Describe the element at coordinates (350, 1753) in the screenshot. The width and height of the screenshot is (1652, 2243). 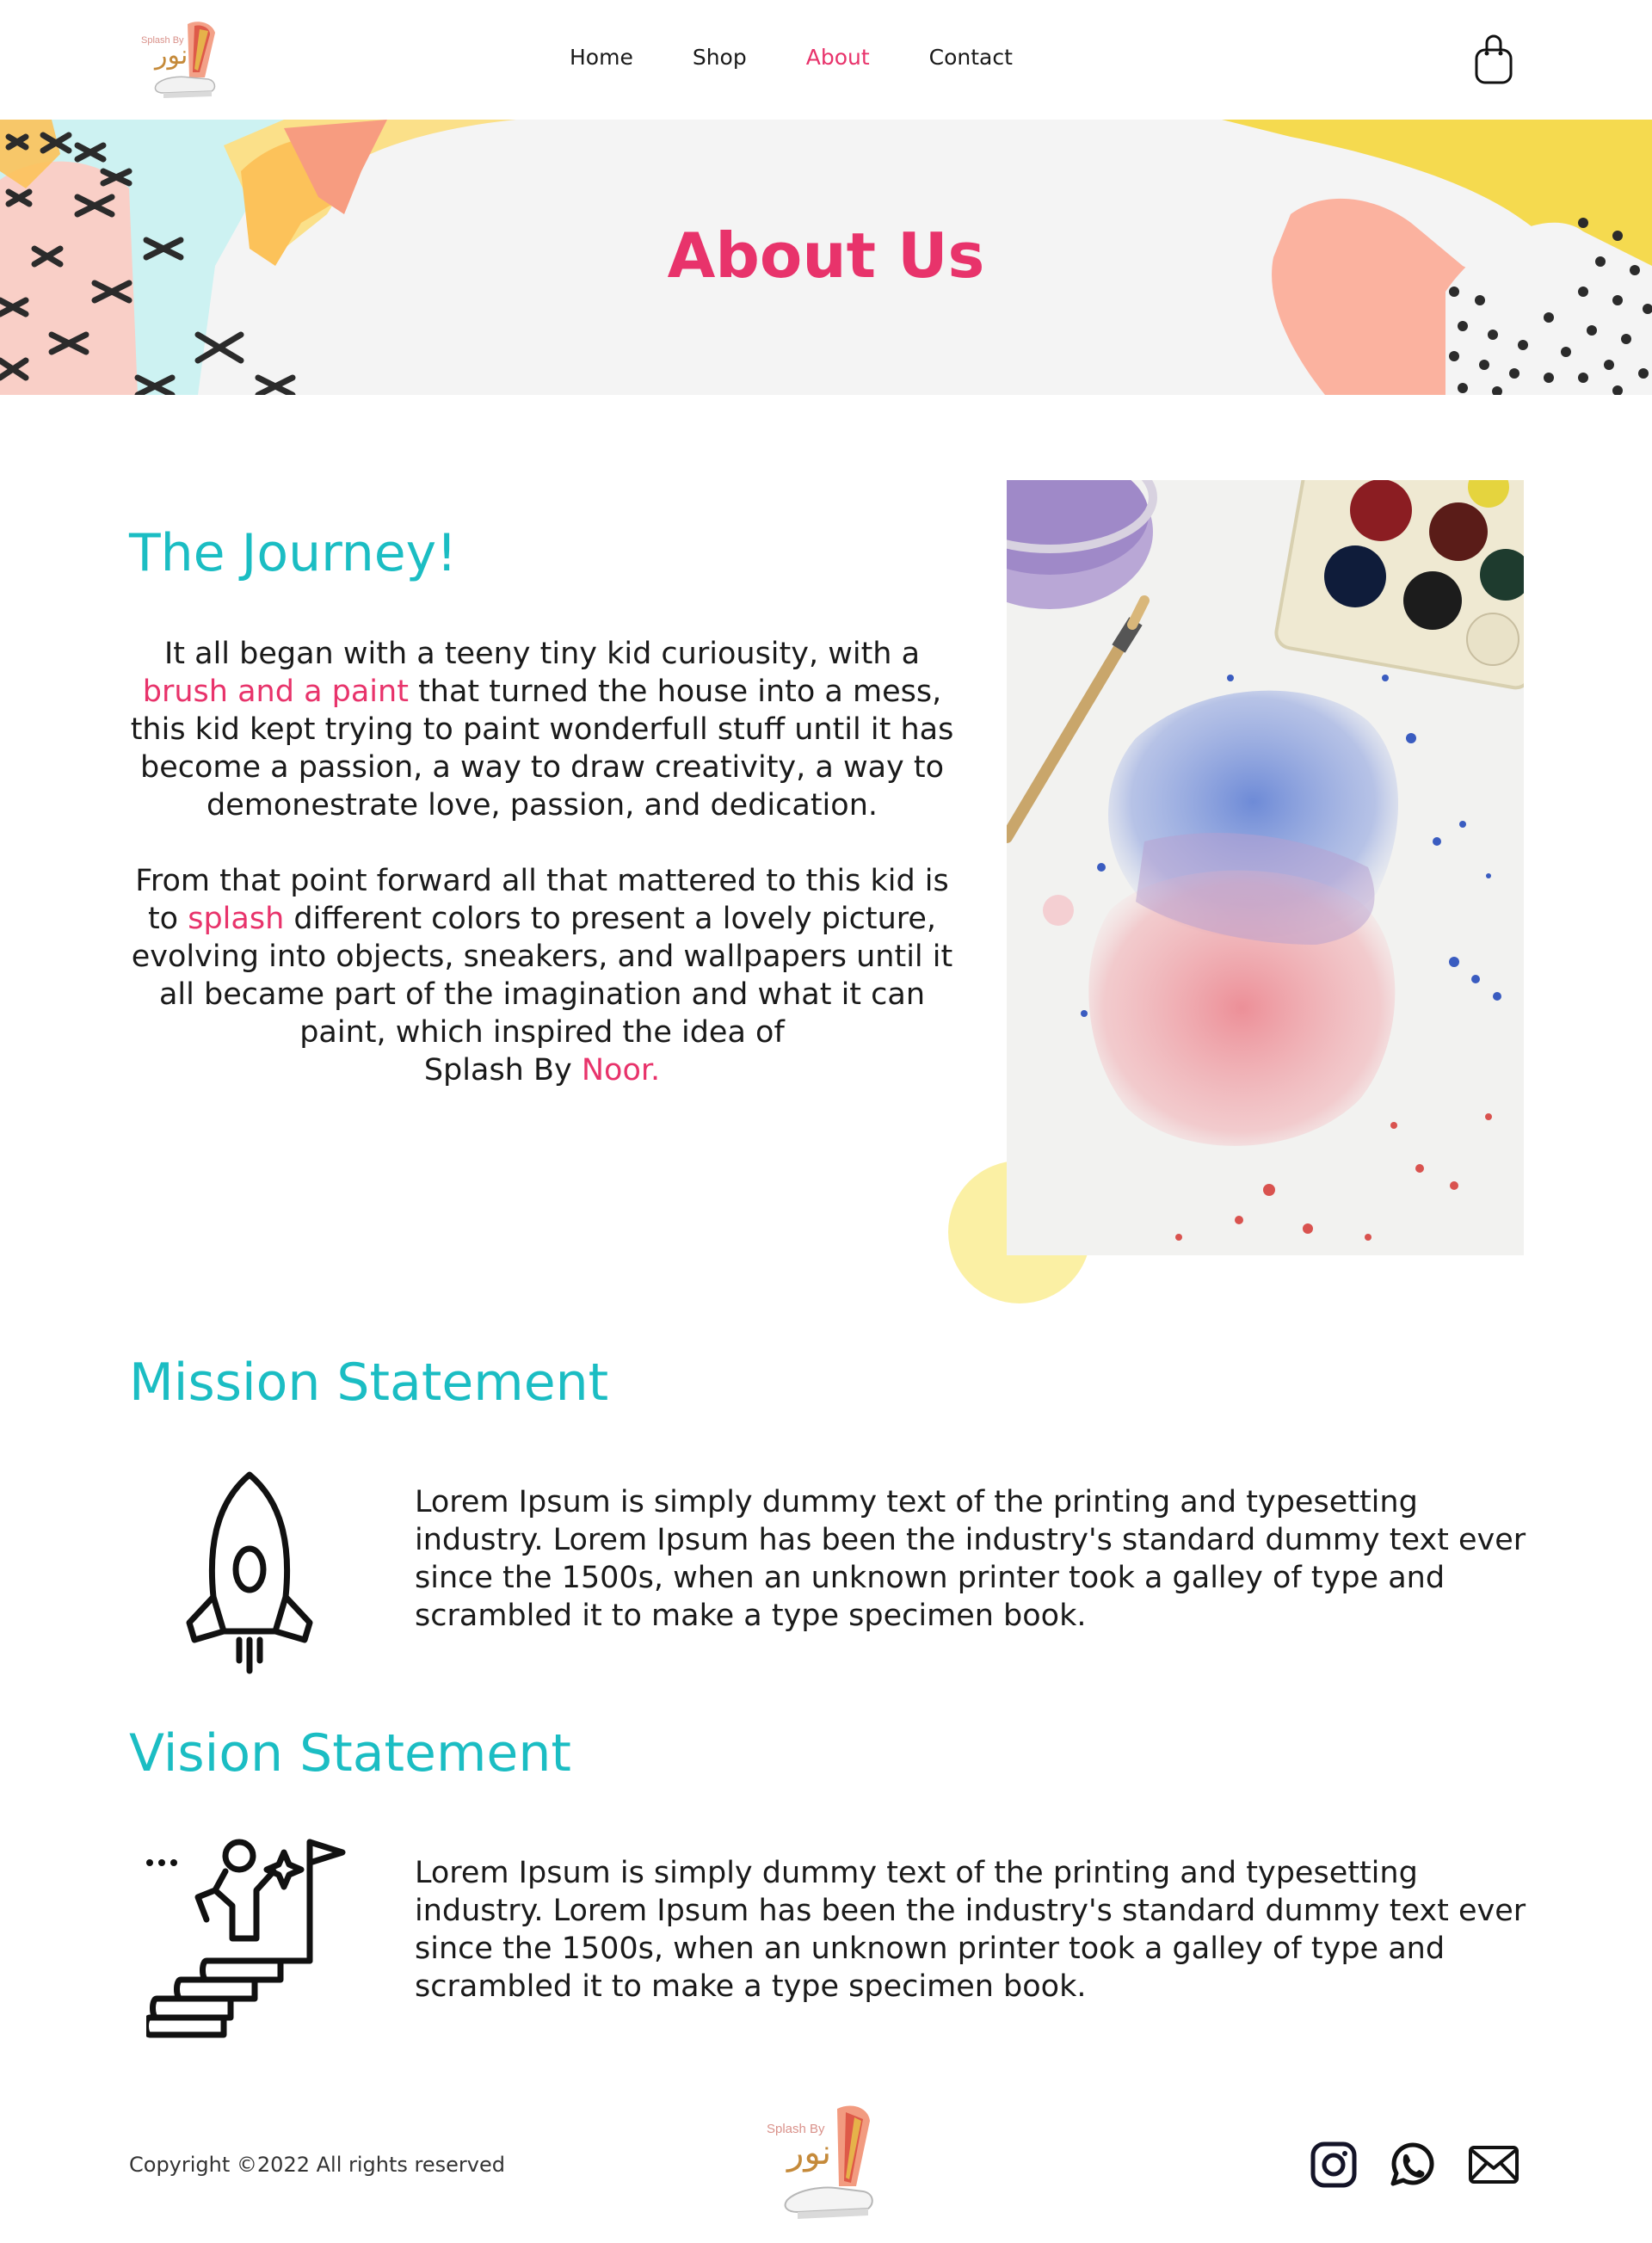
I see `vision-heading: Vision Statement` at that location.